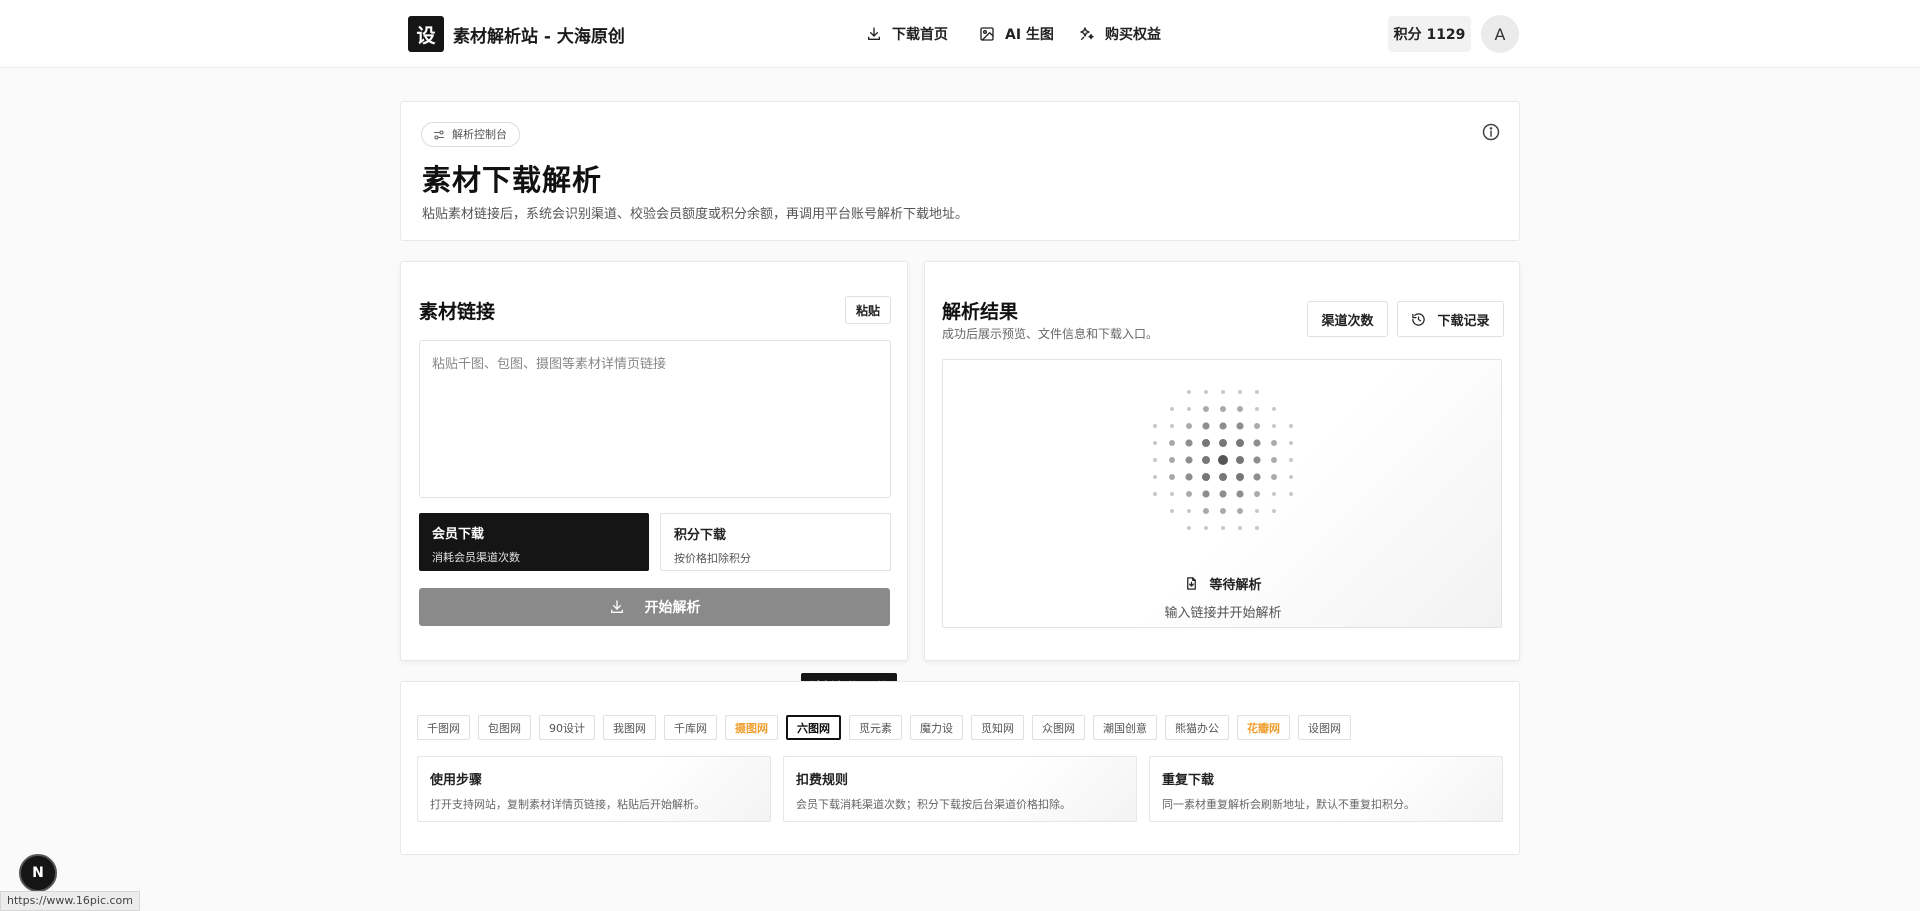 The image size is (1920, 911). Describe the element at coordinates (1263, 727) in the screenshot. I see `site-tag: 花瓣网` at that location.